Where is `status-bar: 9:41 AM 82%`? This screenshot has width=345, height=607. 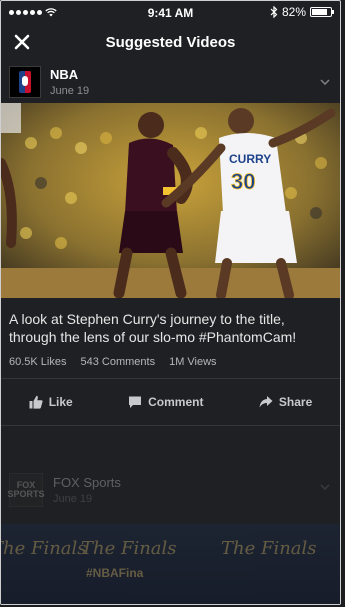
status-bar: 9:41 AM 82% is located at coordinates (170, 12).